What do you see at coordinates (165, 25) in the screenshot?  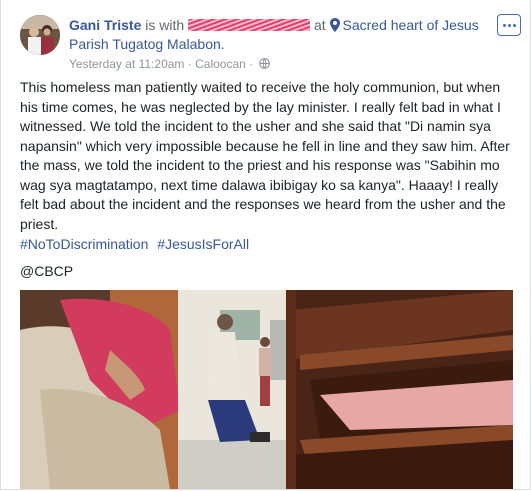 I see `with-text: is with` at bounding box center [165, 25].